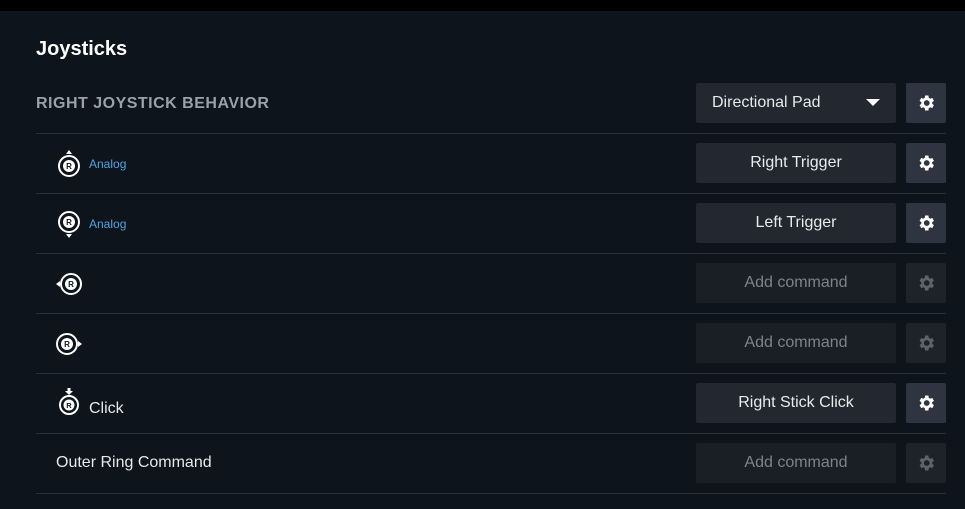 The width and height of the screenshot is (965, 509). I want to click on chevron-down-icon, so click(873, 102).